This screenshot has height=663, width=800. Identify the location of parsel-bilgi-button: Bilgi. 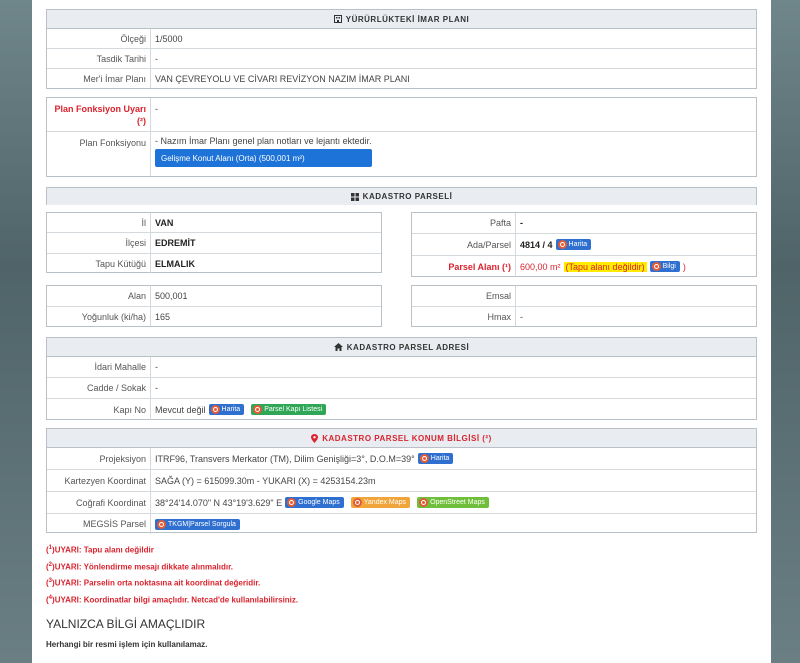
(664, 266).